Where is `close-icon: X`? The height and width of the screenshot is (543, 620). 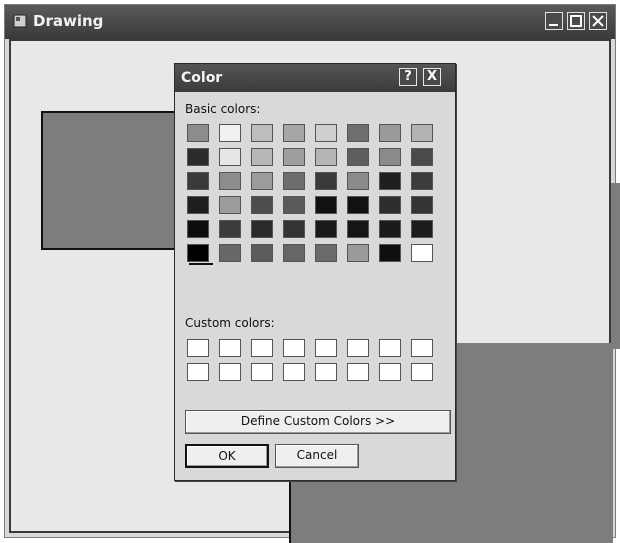
close-icon: X is located at coordinates (432, 76).